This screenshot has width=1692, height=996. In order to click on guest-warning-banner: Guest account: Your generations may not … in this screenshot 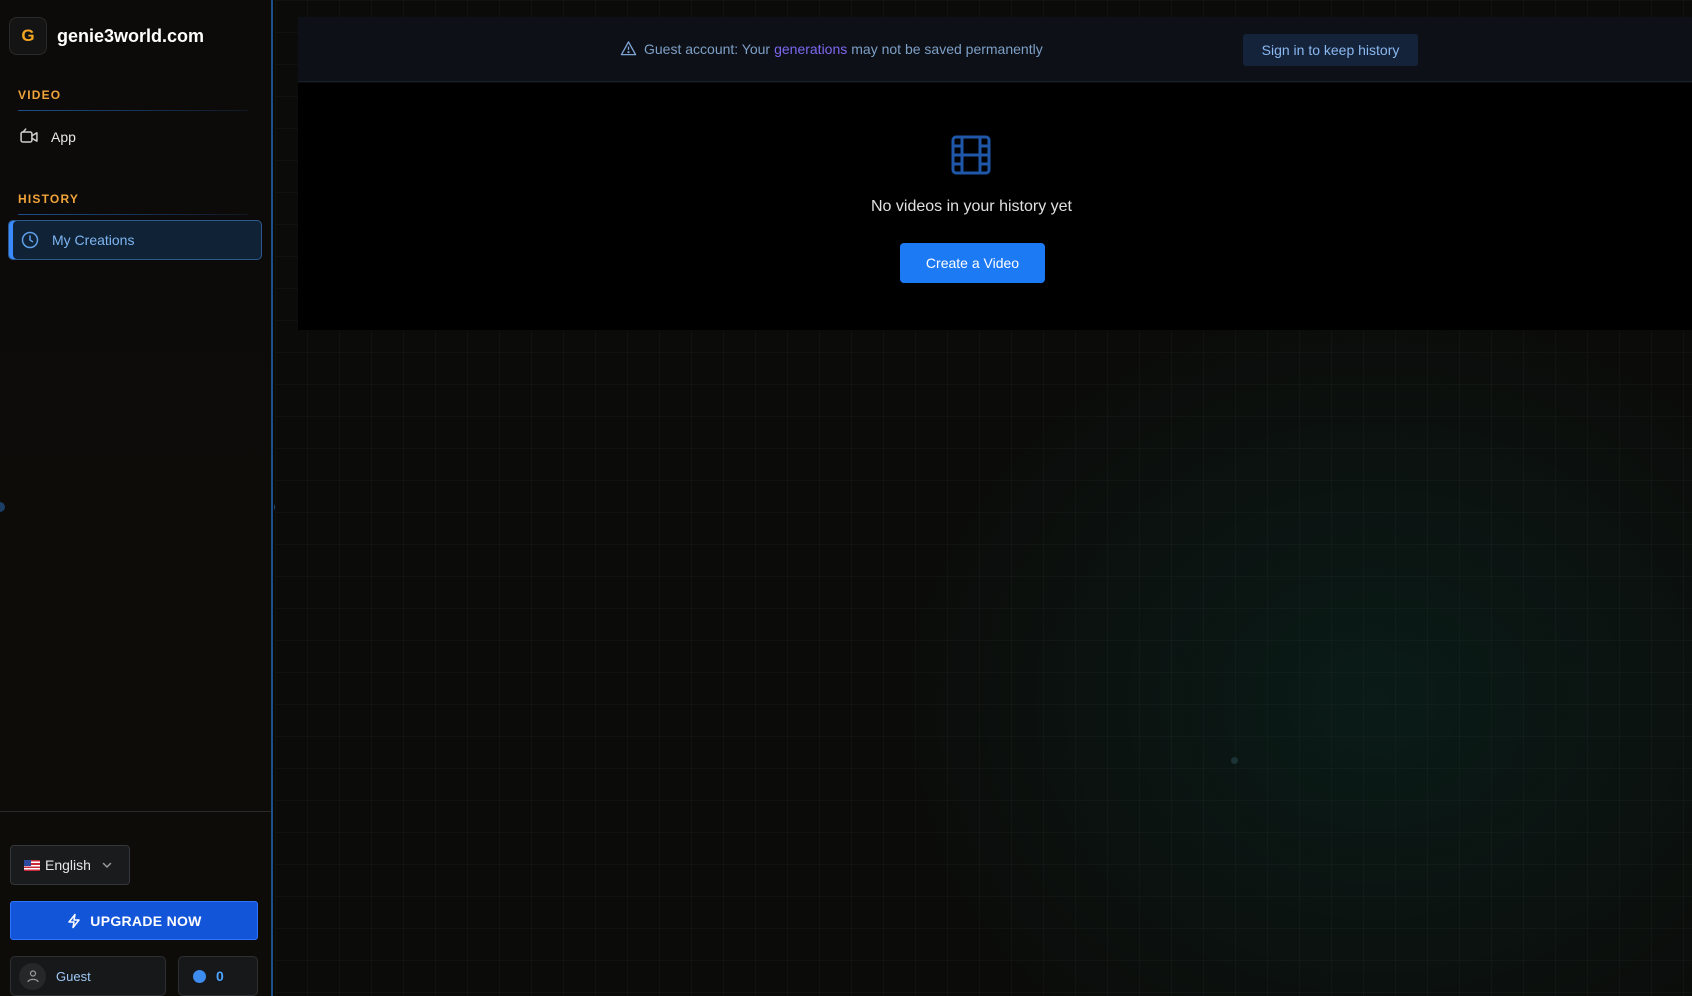, I will do `click(995, 49)`.